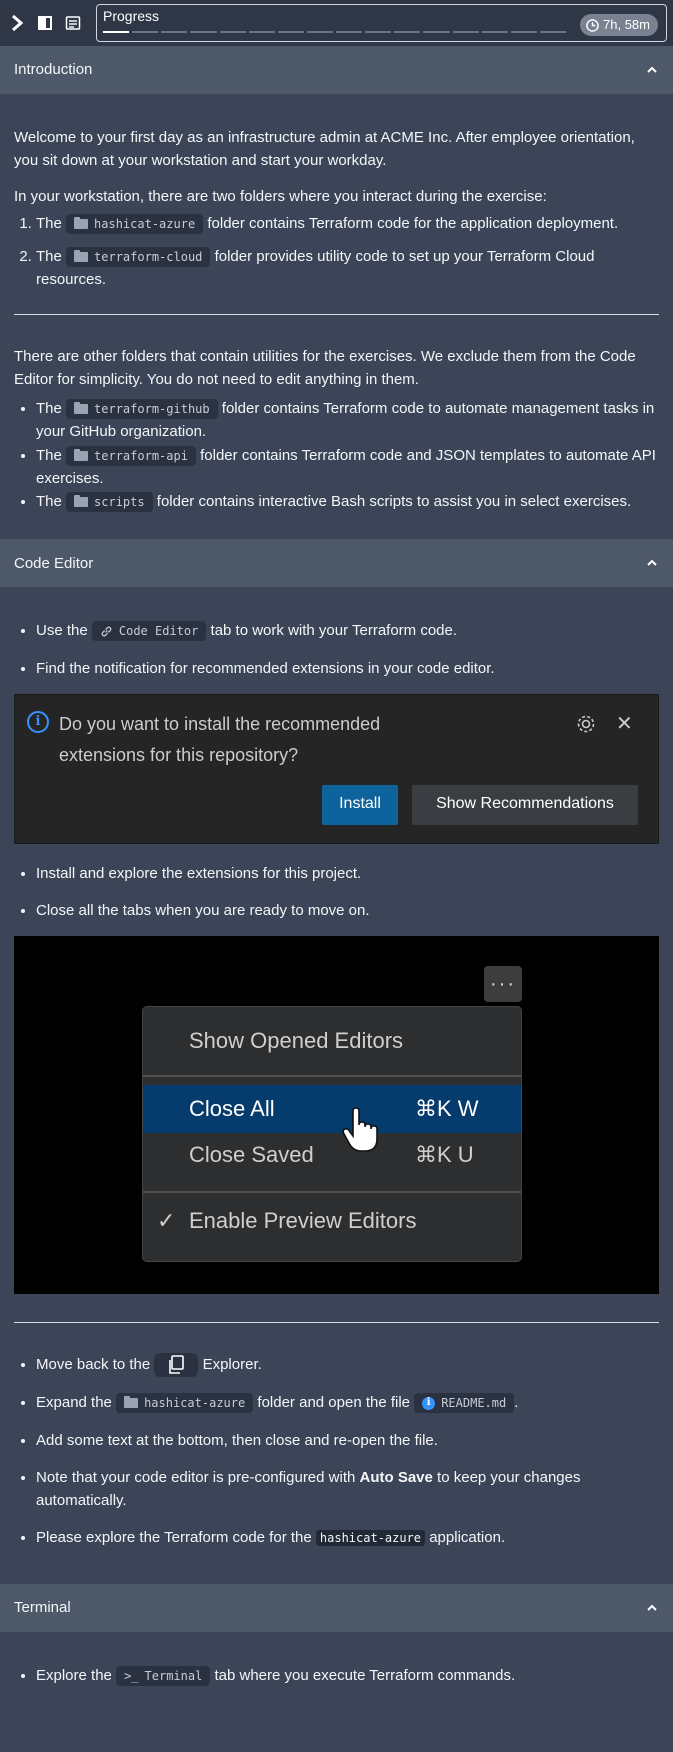 The image size is (673, 1752). Describe the element at coordinates (73, 23) in the screenshot. I see `notes-icon` at that location.